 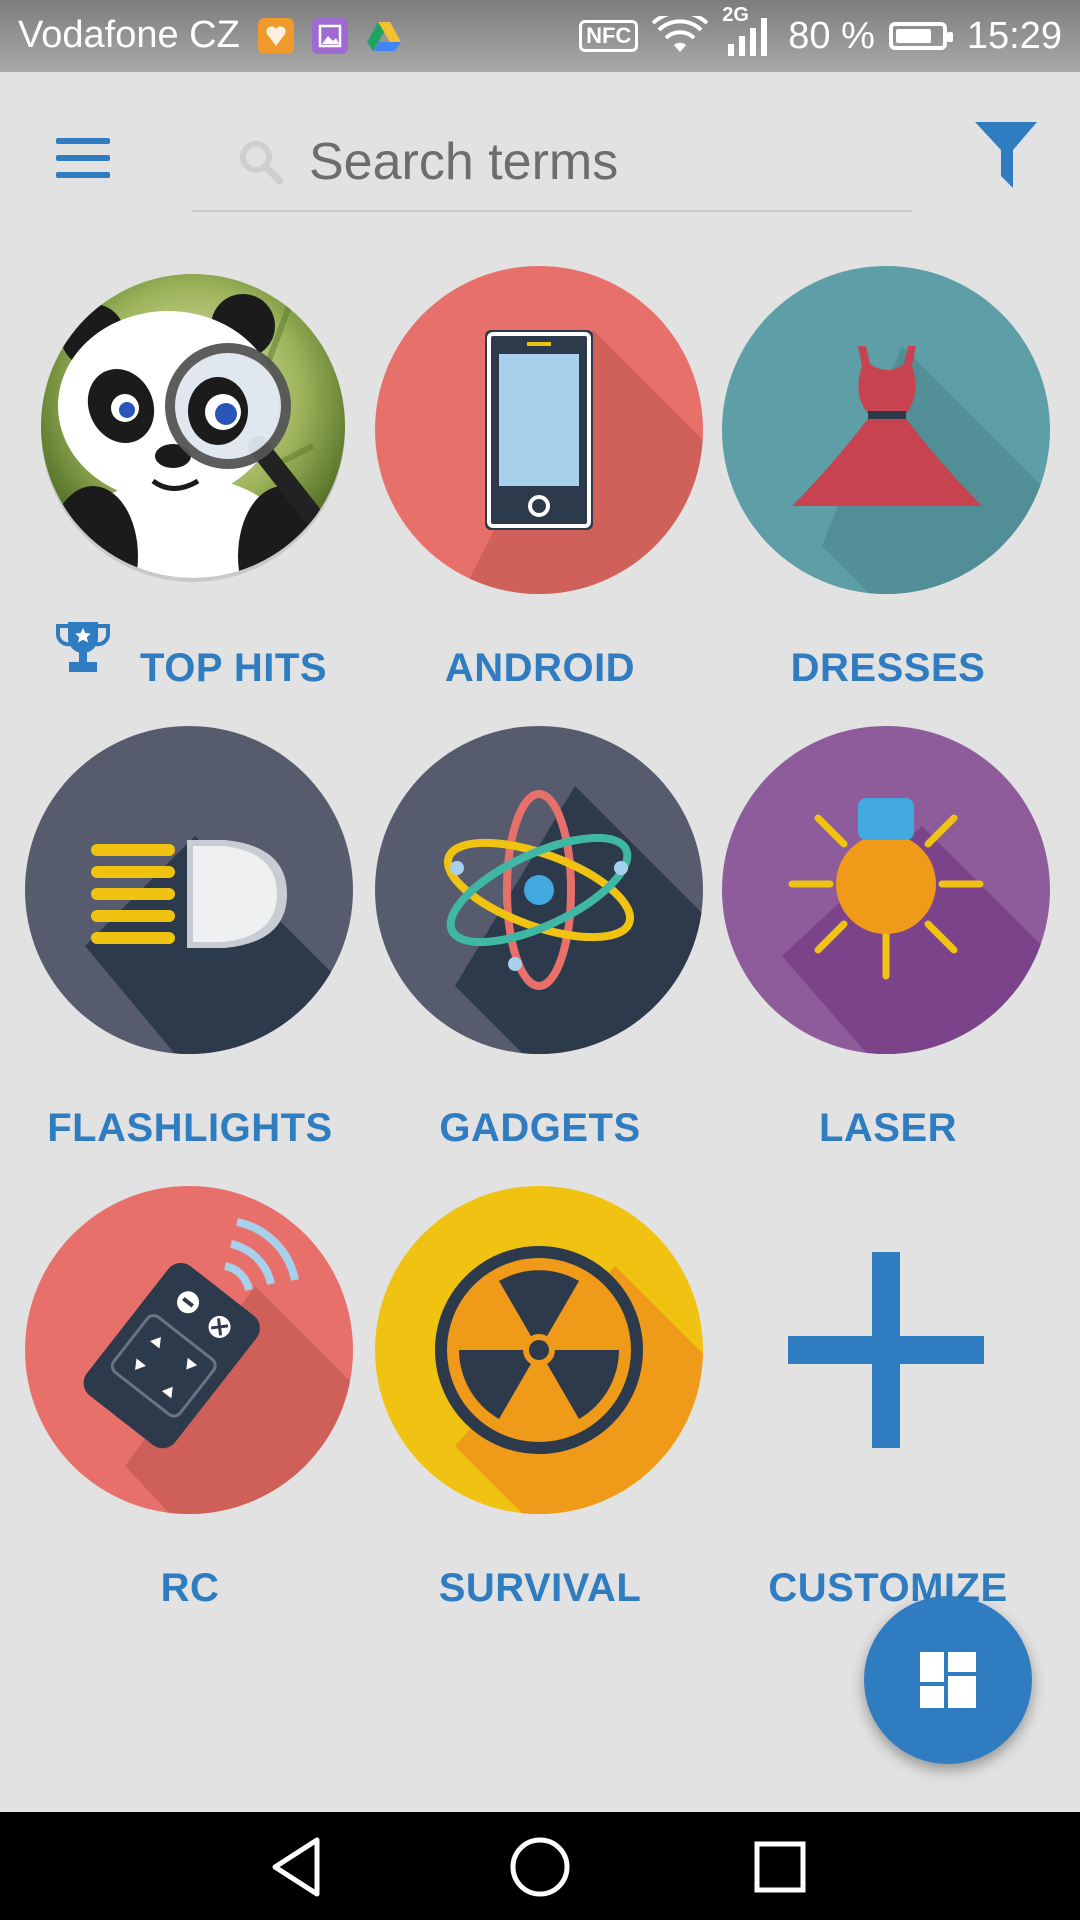 I want to click on search-input, so click(x=604, y=162).